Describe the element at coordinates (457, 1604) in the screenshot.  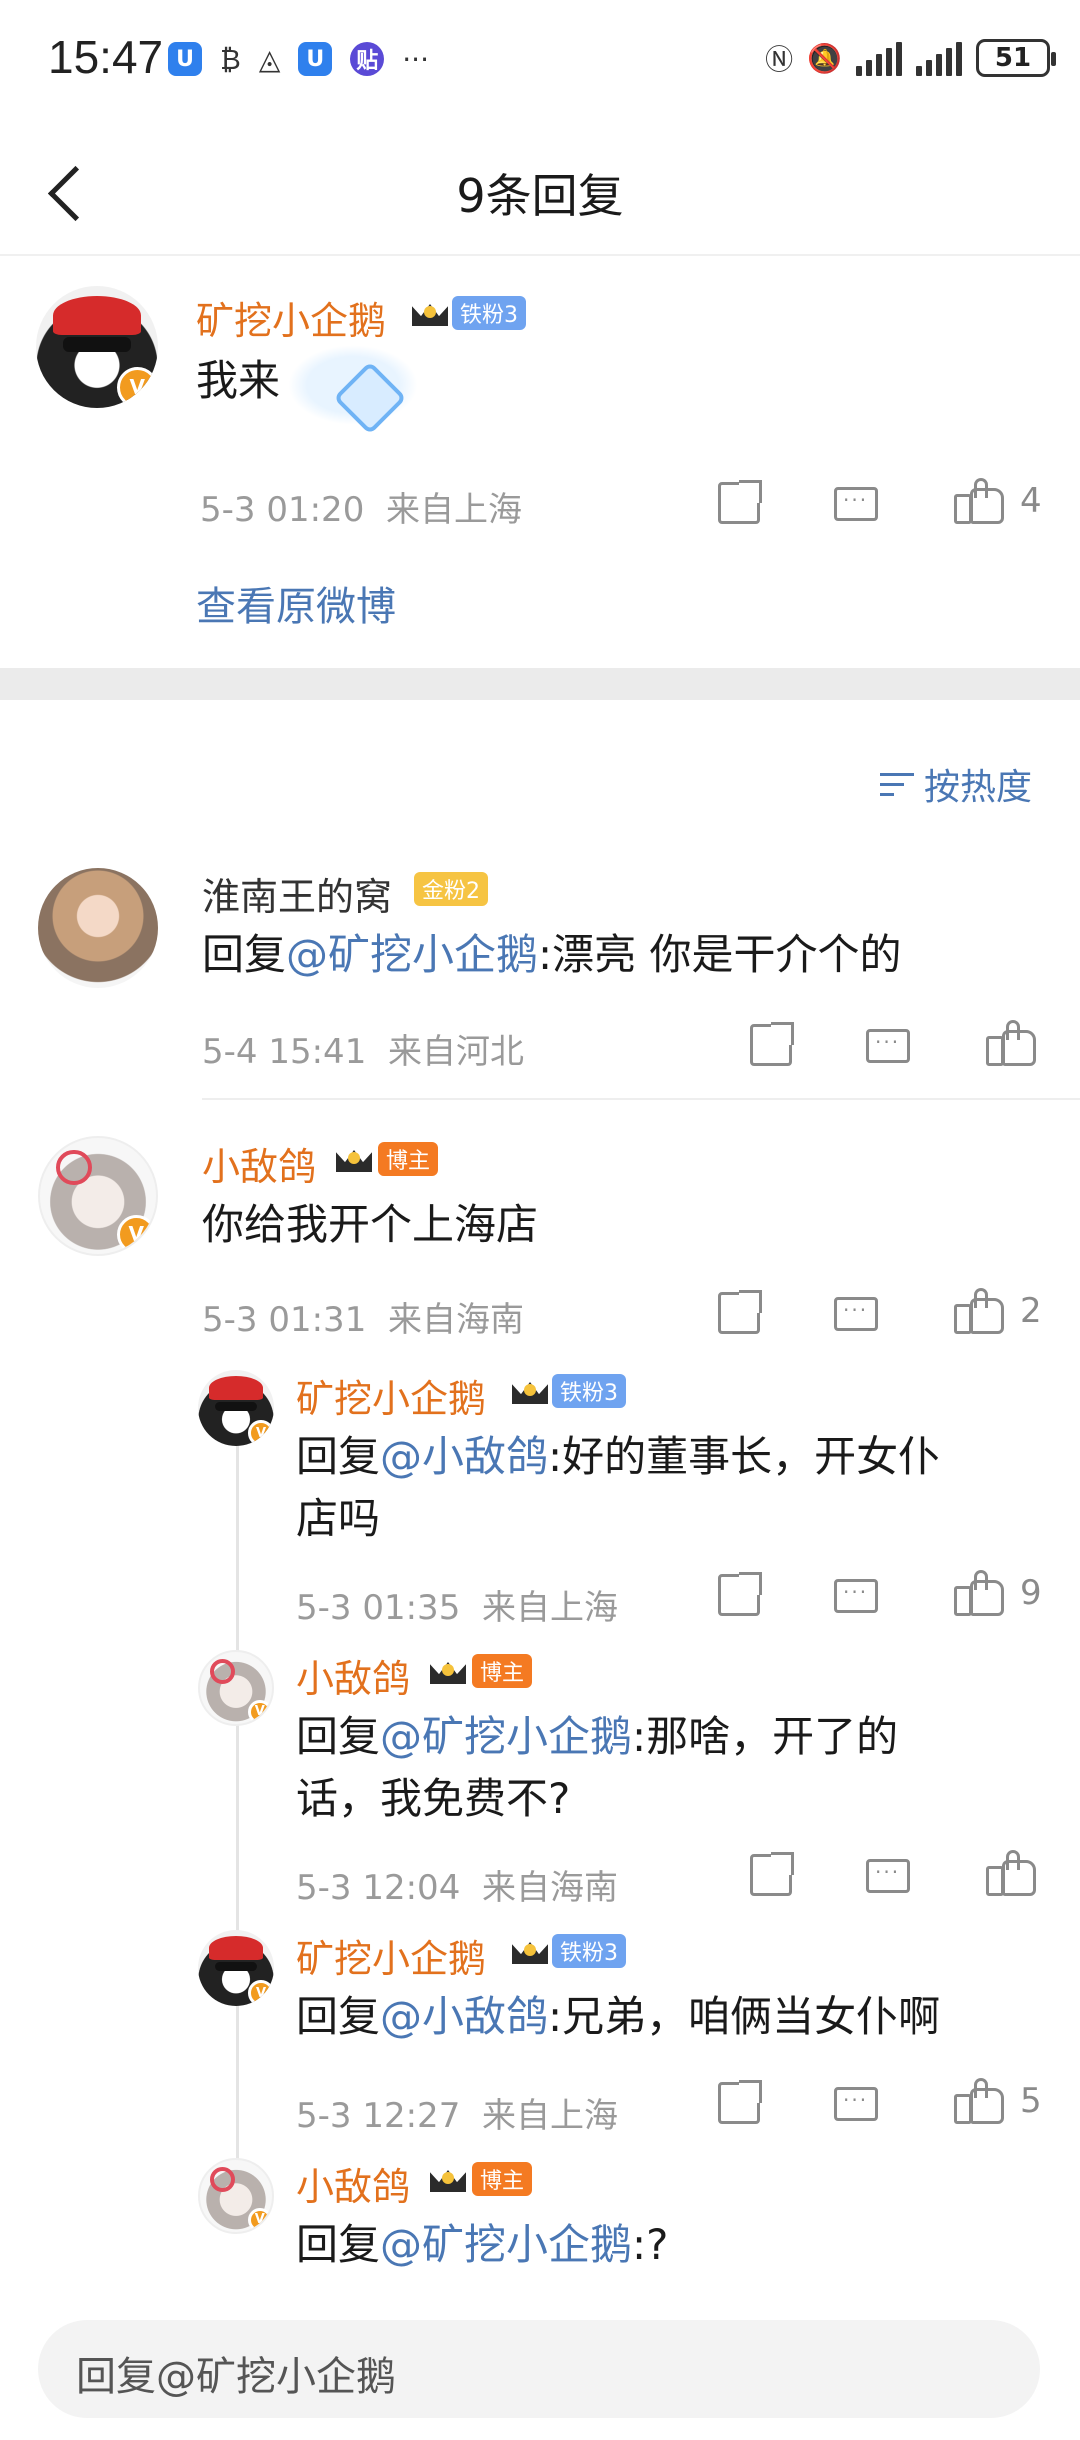
I see `comment-meta: 5-3 01:35 来自上海` at that location.